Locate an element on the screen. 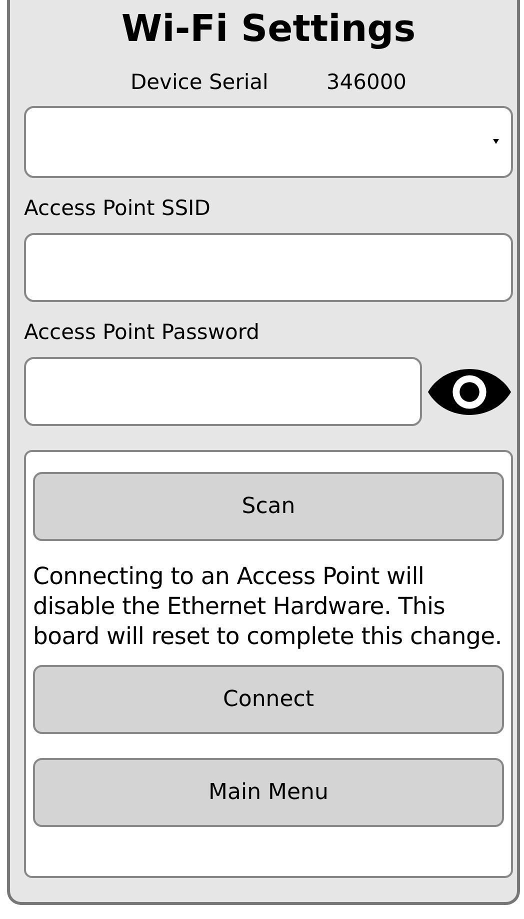 The height and width of the screenshot is (919, 524). page-title: Wi-Fi Settings is located at coordinates (268, 29).